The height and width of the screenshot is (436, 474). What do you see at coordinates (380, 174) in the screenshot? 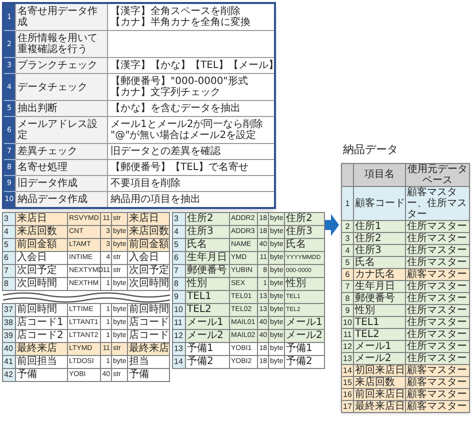
I see `column-header: 項目名` at bounding box center [380, 174].